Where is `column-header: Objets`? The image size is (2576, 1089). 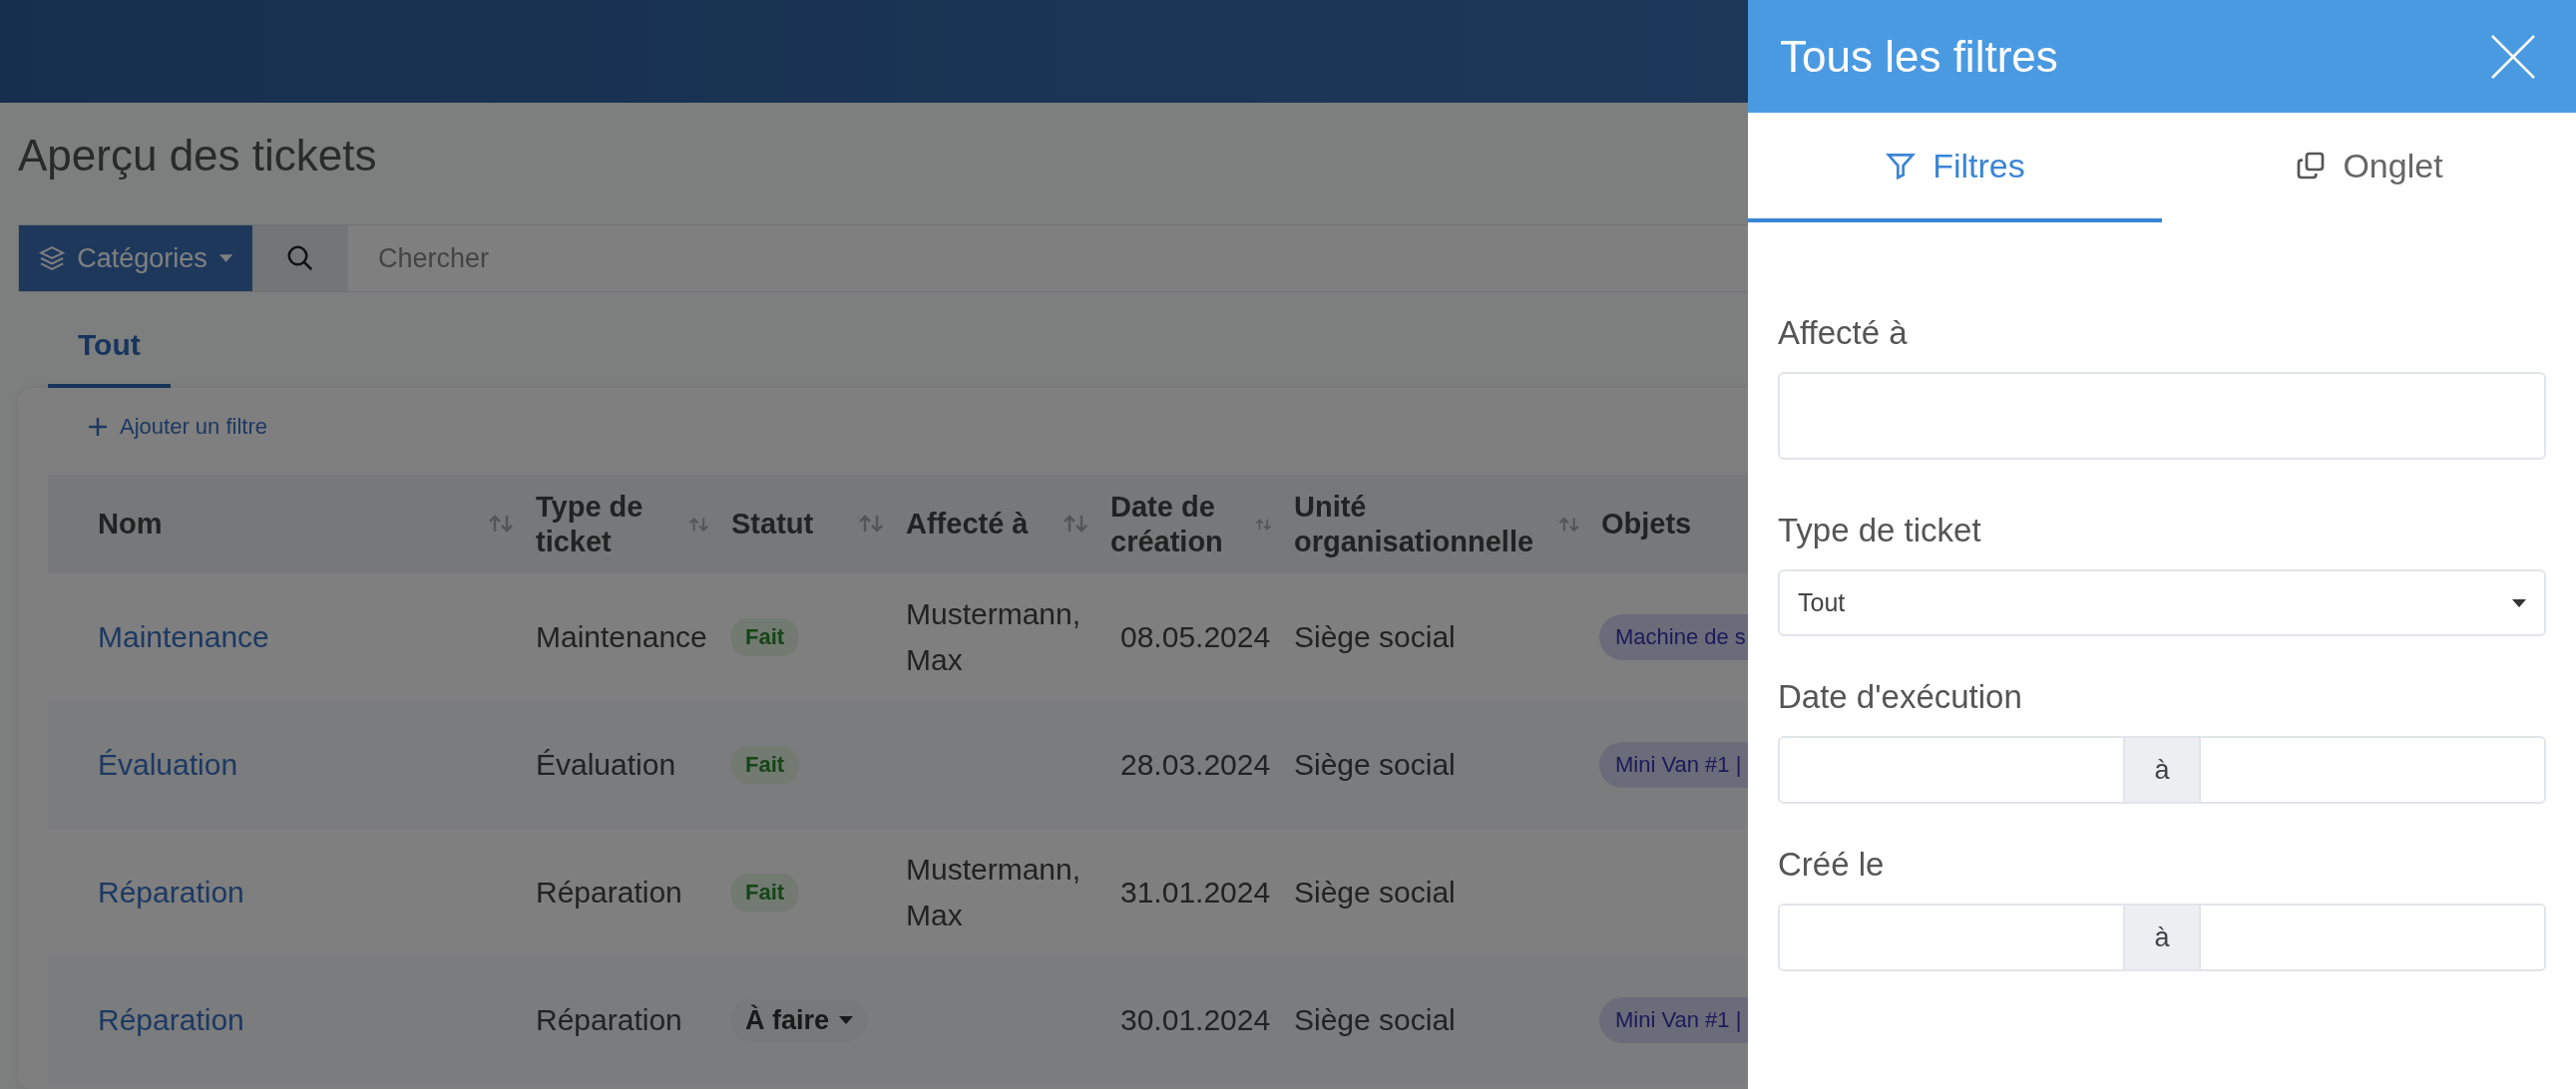 column-header: Objets is located at coordinates (1646, 524).